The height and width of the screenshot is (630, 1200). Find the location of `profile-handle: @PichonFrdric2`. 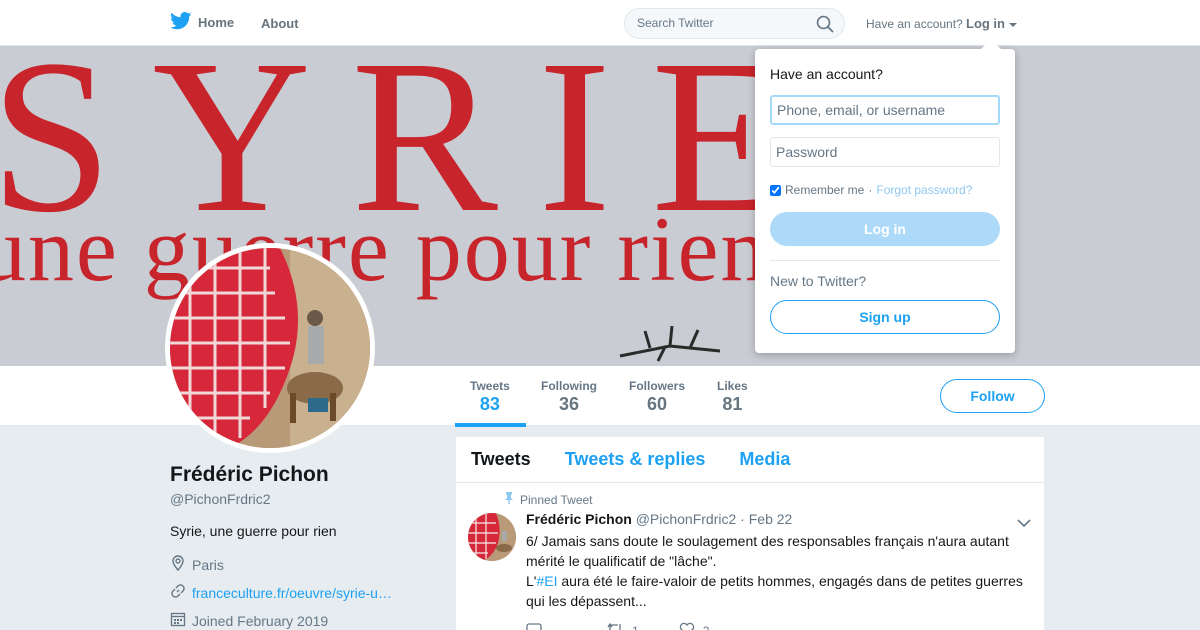

profile-handle: @PichonFrdric2 is located at coordinates (220, 499).